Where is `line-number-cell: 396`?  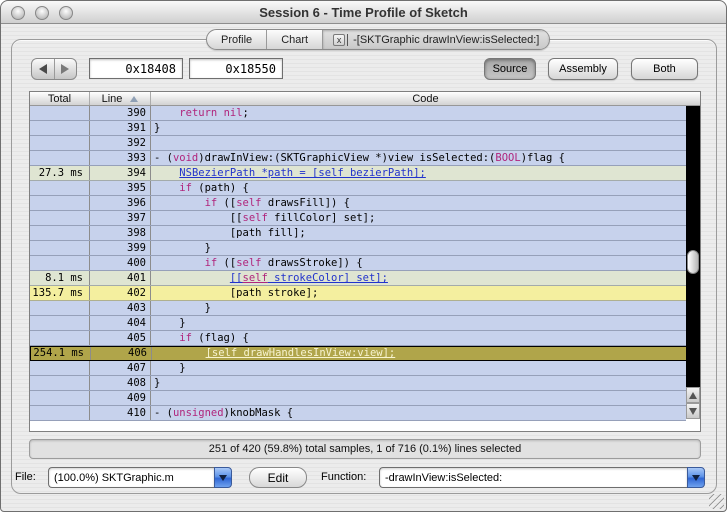
line-number-cell: 396 is located at coordinates (120, 203).